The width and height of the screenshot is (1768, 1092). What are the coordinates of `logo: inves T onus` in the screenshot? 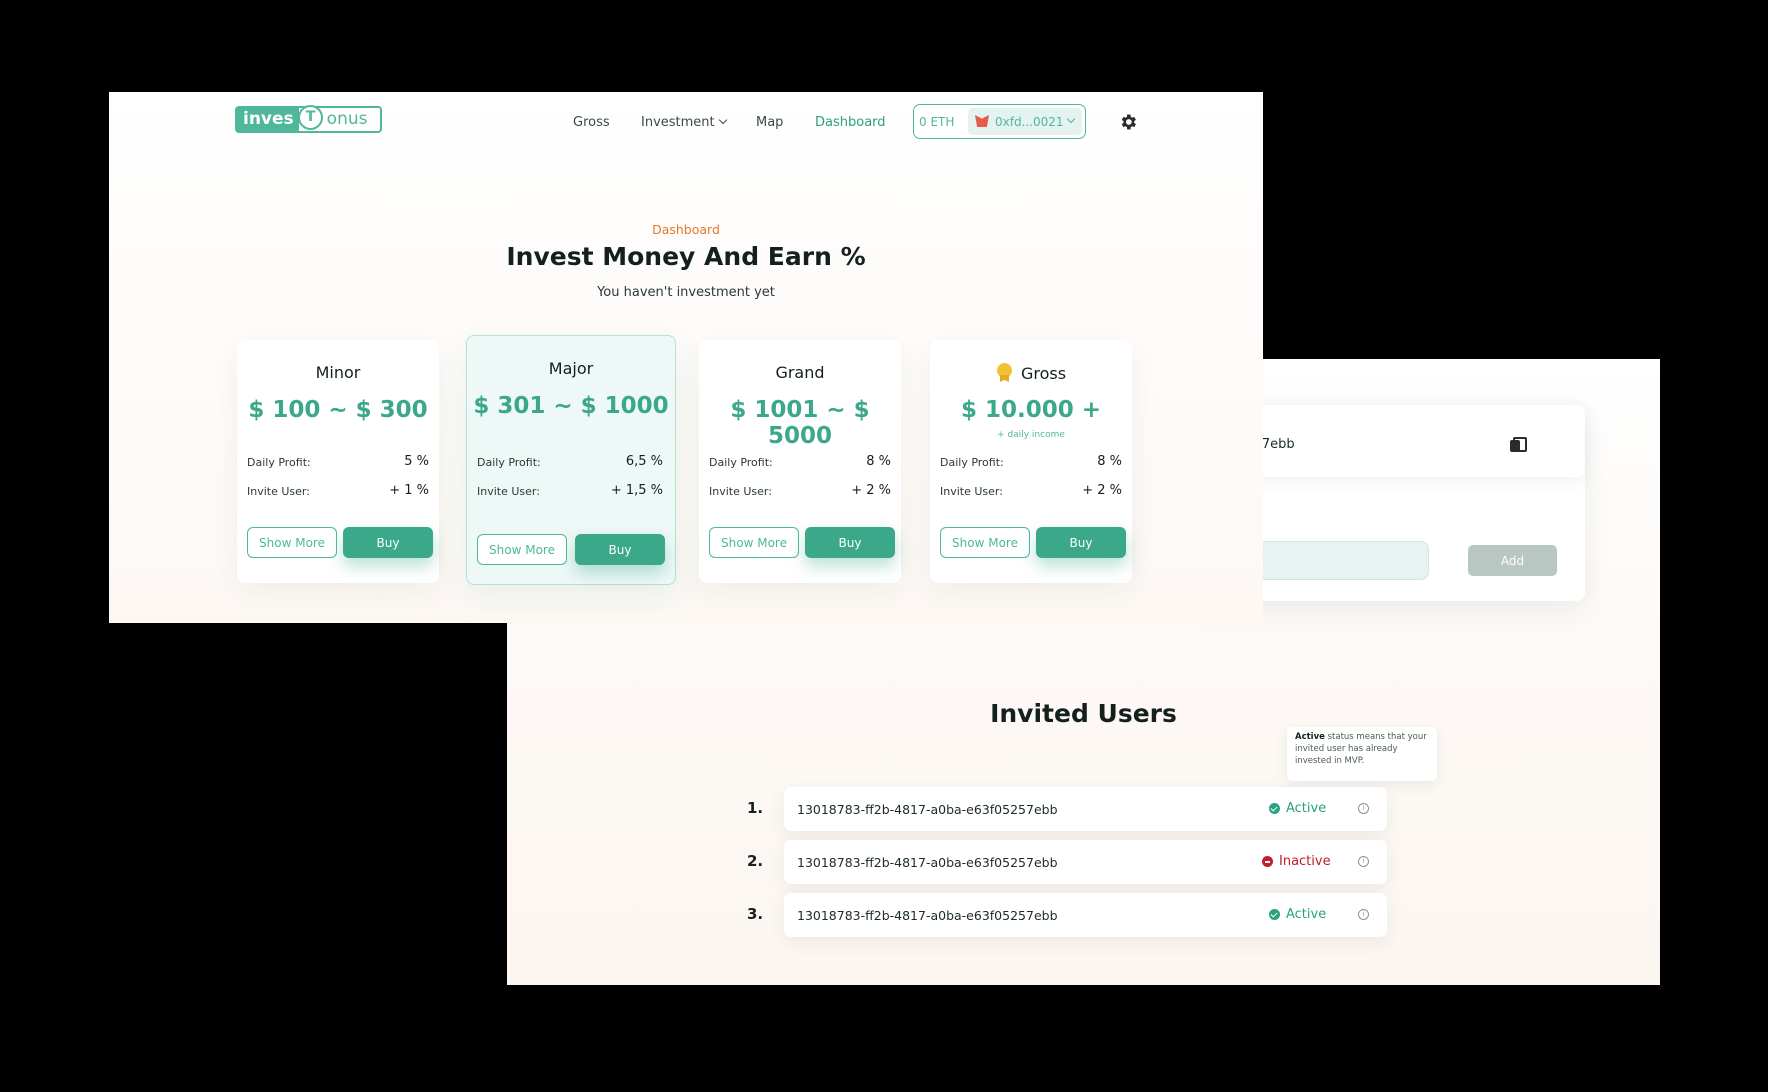 It's located at (308, 119).